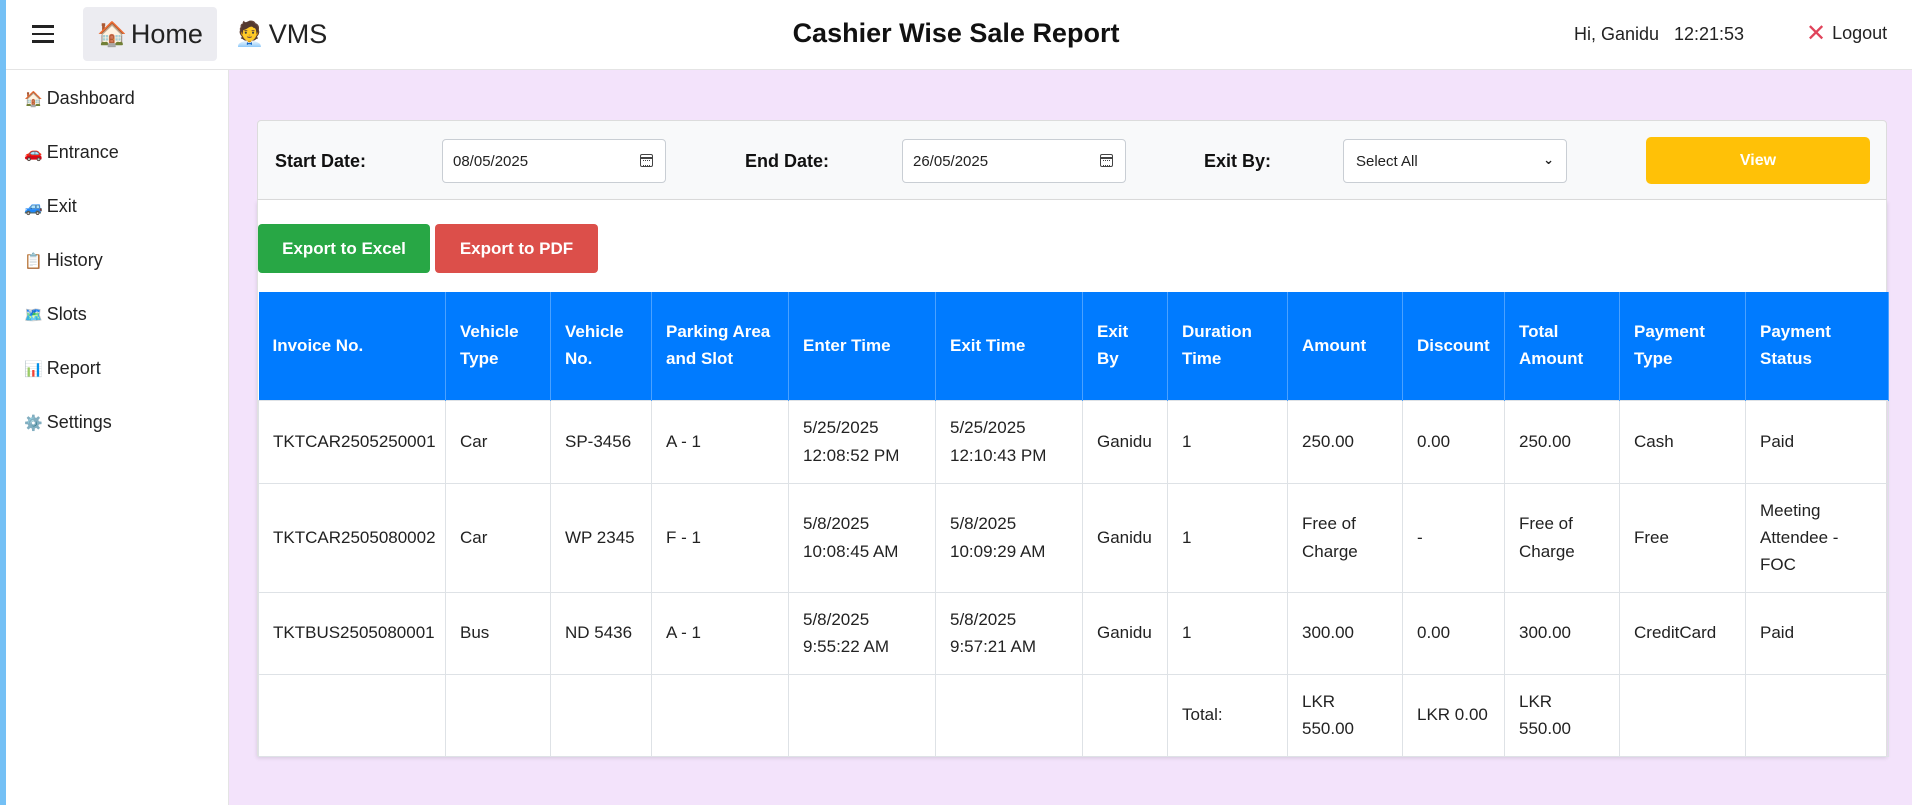 This screenshot has width=1912, height=805. Describe the element at coordinates (82, 152) in the screenshot. I see `sidebar-item-label: Entrance` at that location.